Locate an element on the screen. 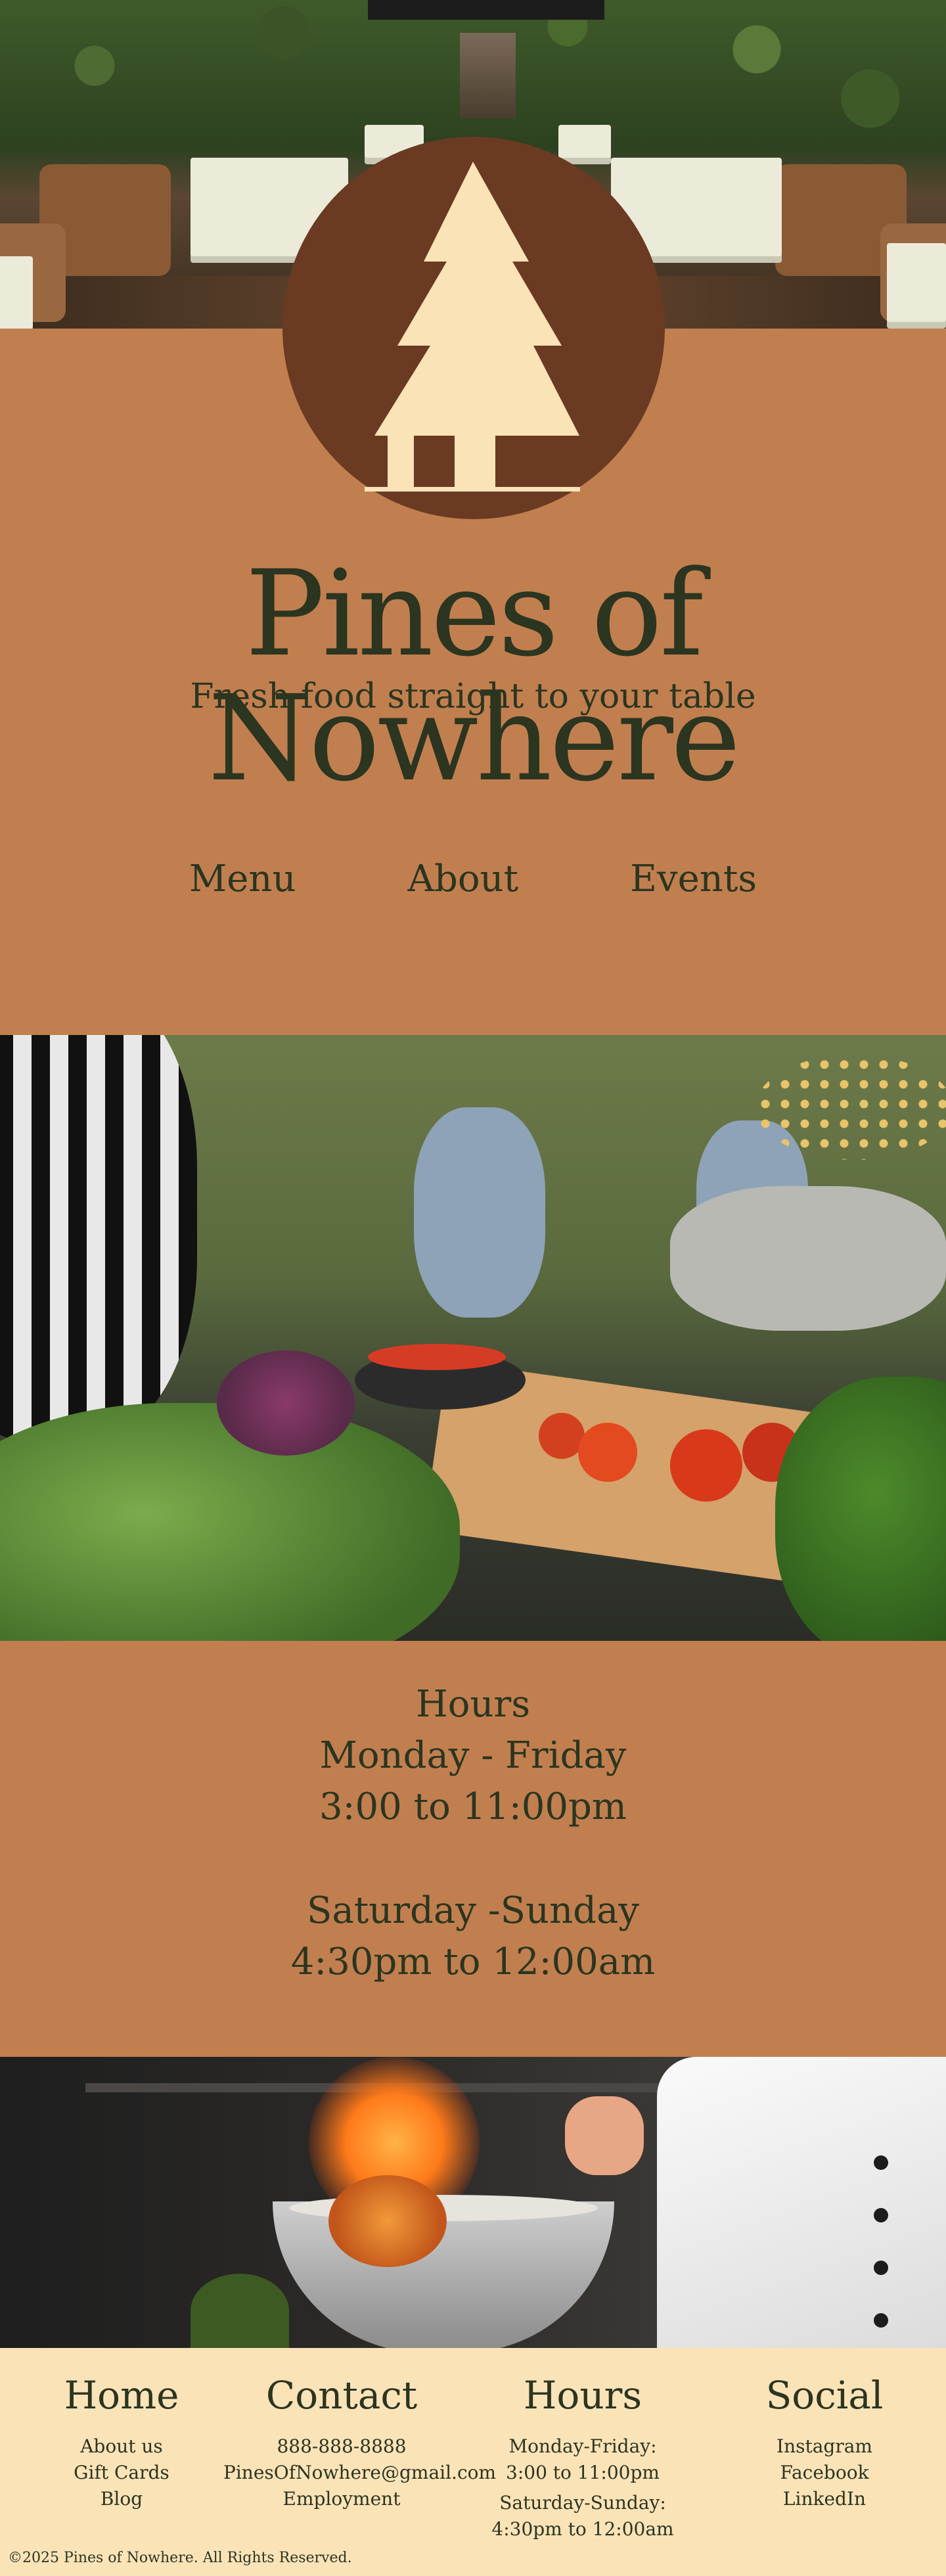 The image size is (946, 2576). footer-instagram-link: Instagram is located at coordinates (824, 2446).